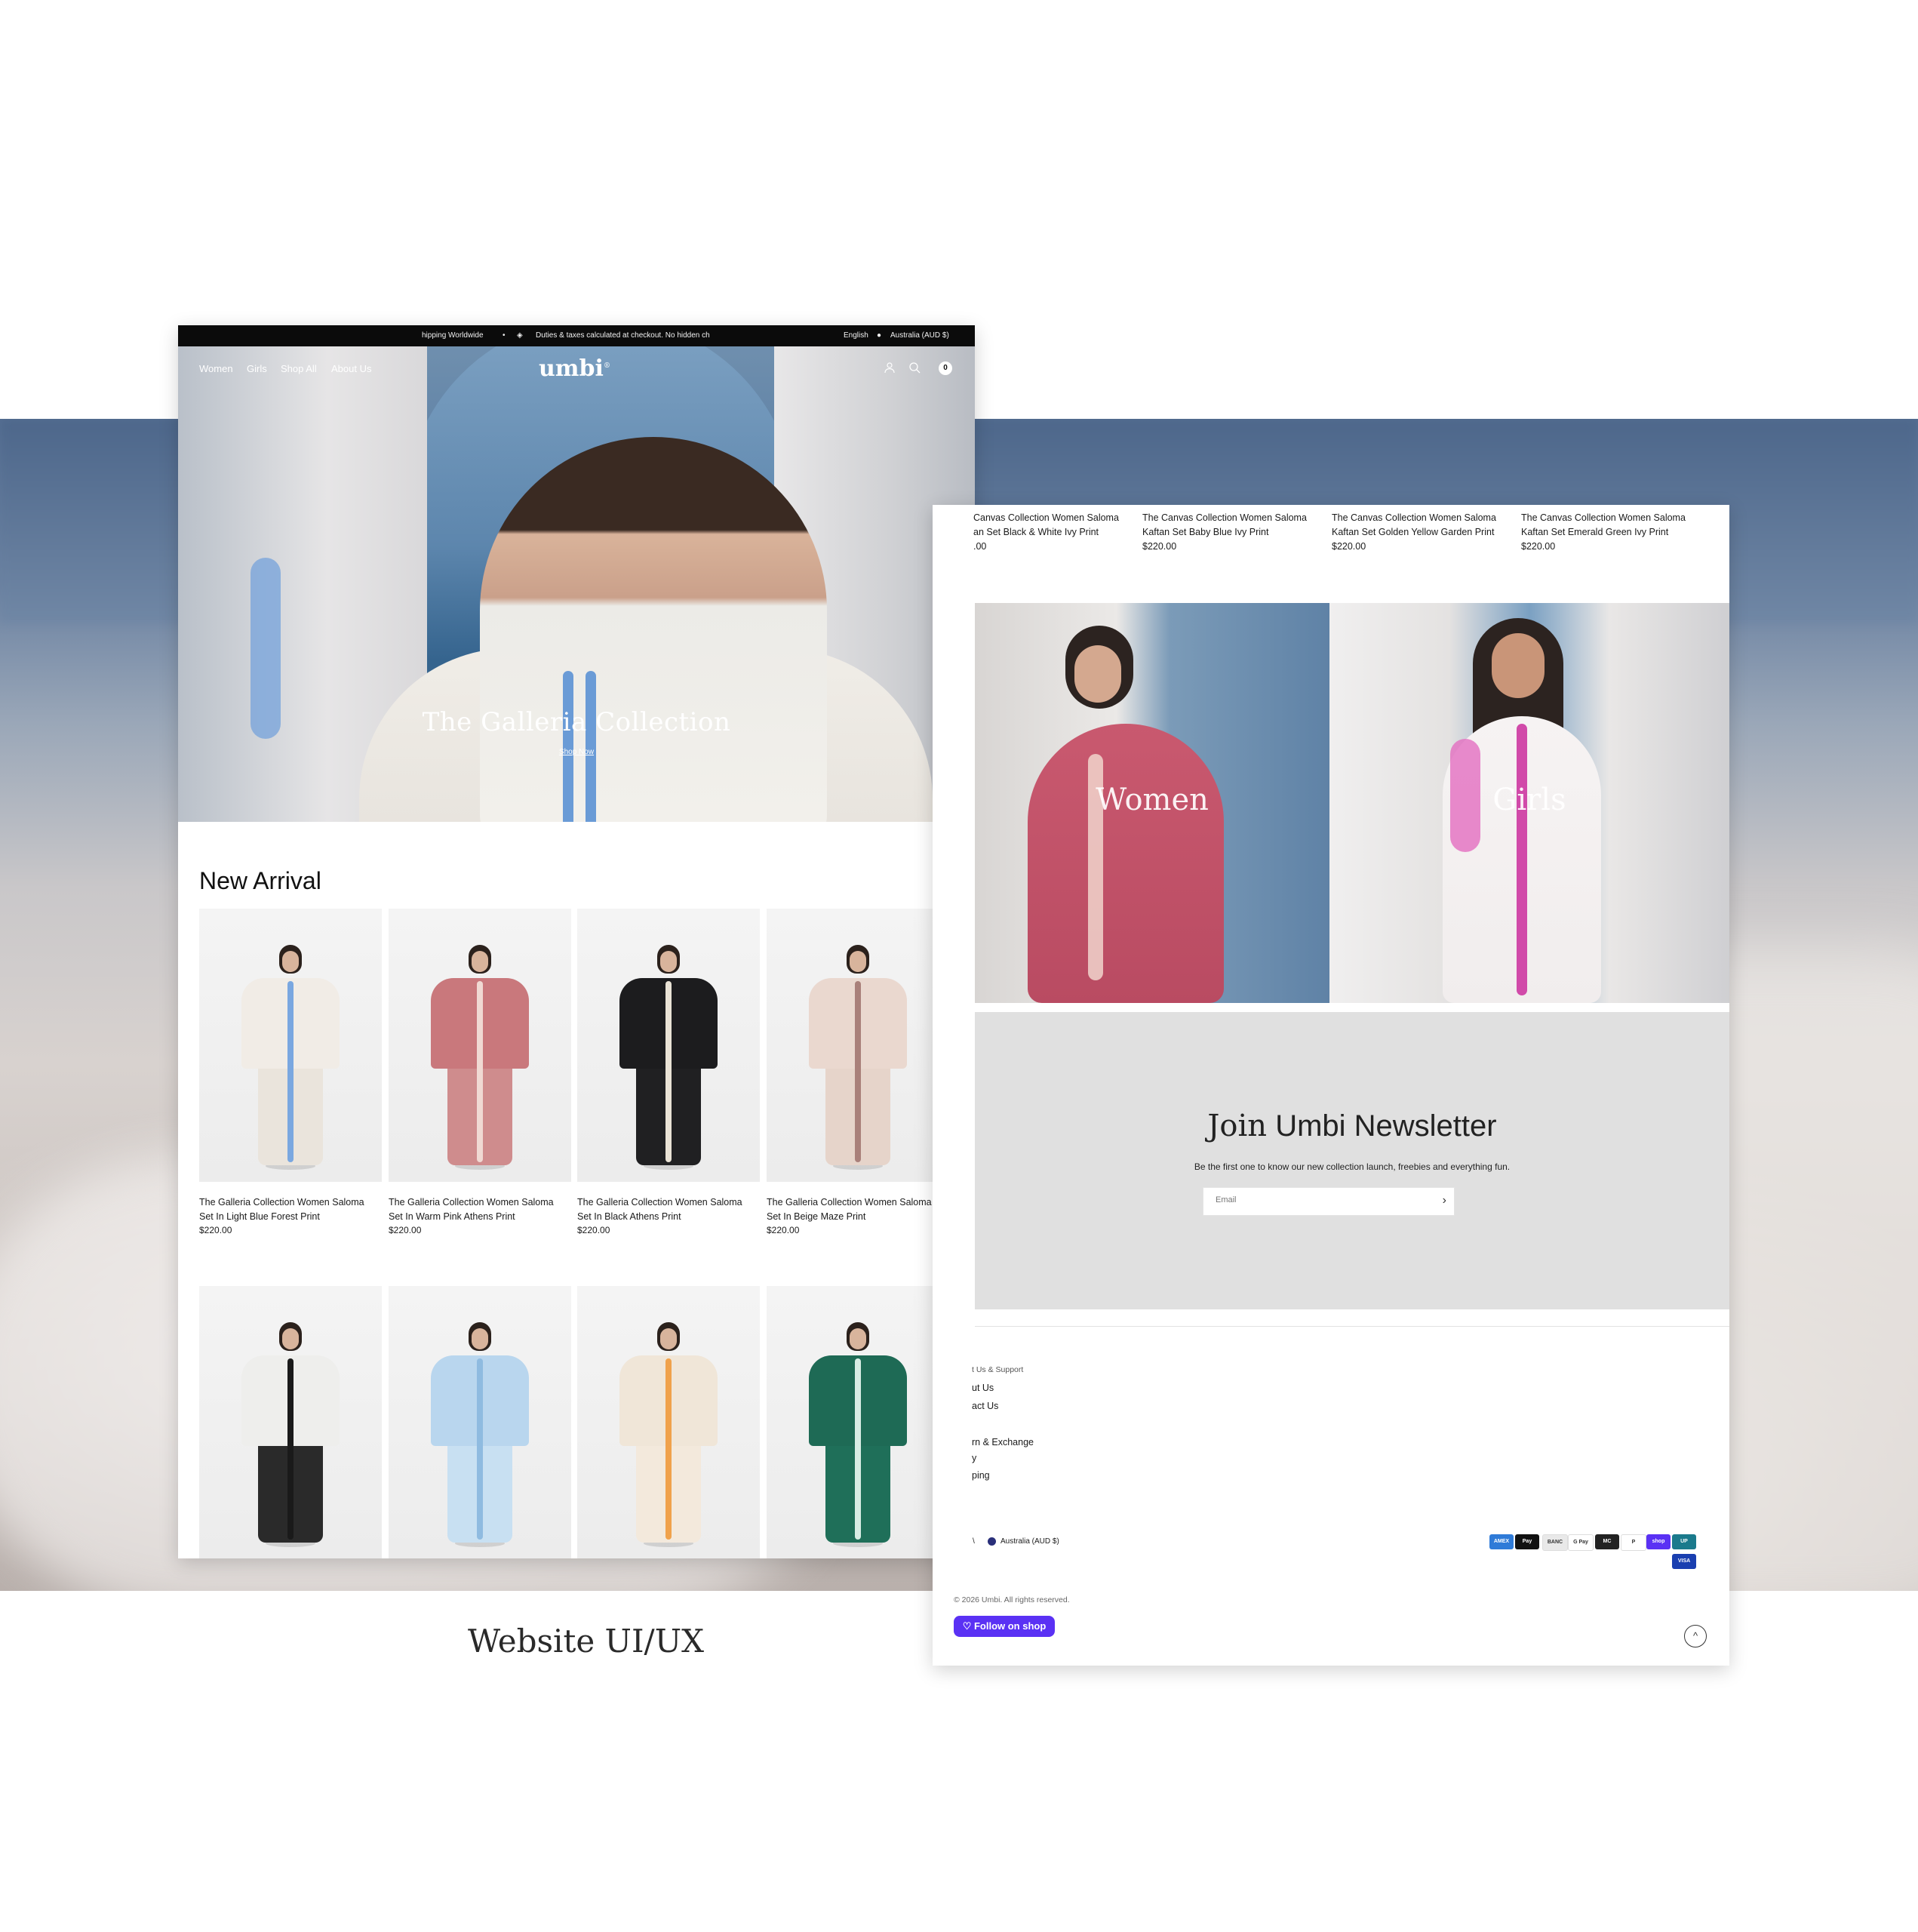 Image resolution: width=1918 pixels, height=1932 pixels. I want to click on category-girls-tile: Girls, so click(1529, 803).